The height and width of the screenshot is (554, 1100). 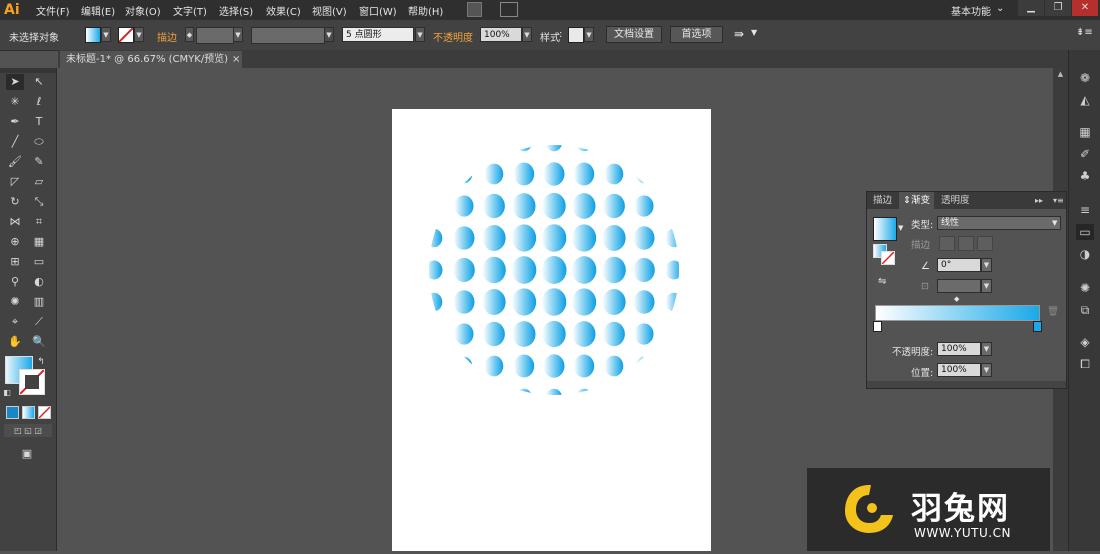 I want to click on swatches-icon: ▦, so click(x=1085, y=132).